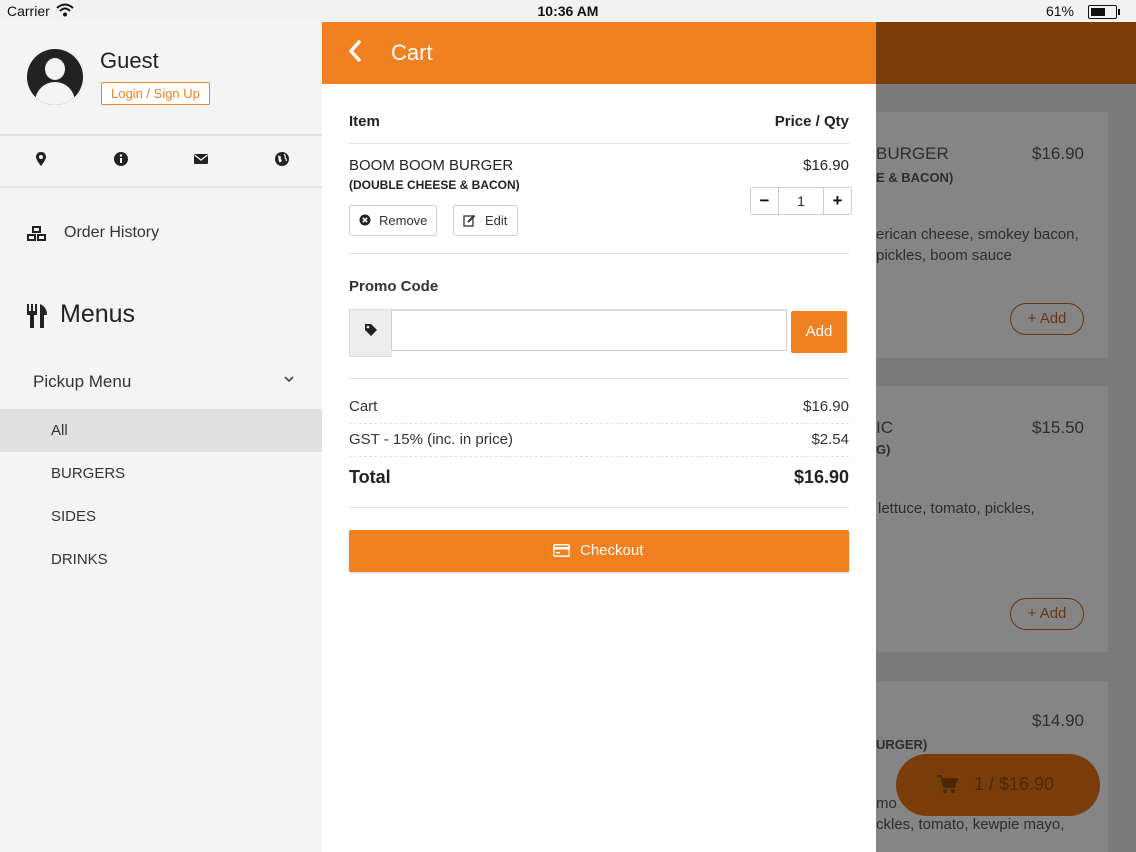 The width and height of the screenshot is (1136, 852). I want to click on cutlery-icon, so click(37, 316).